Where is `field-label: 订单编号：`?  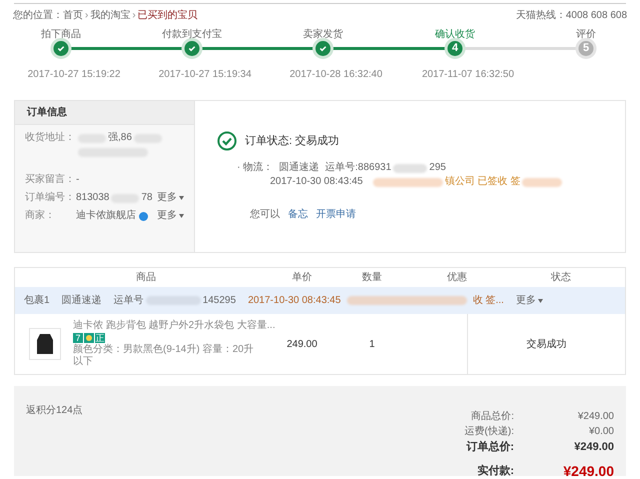
field-label: 订单编号： is located at coordinates (50, 198).